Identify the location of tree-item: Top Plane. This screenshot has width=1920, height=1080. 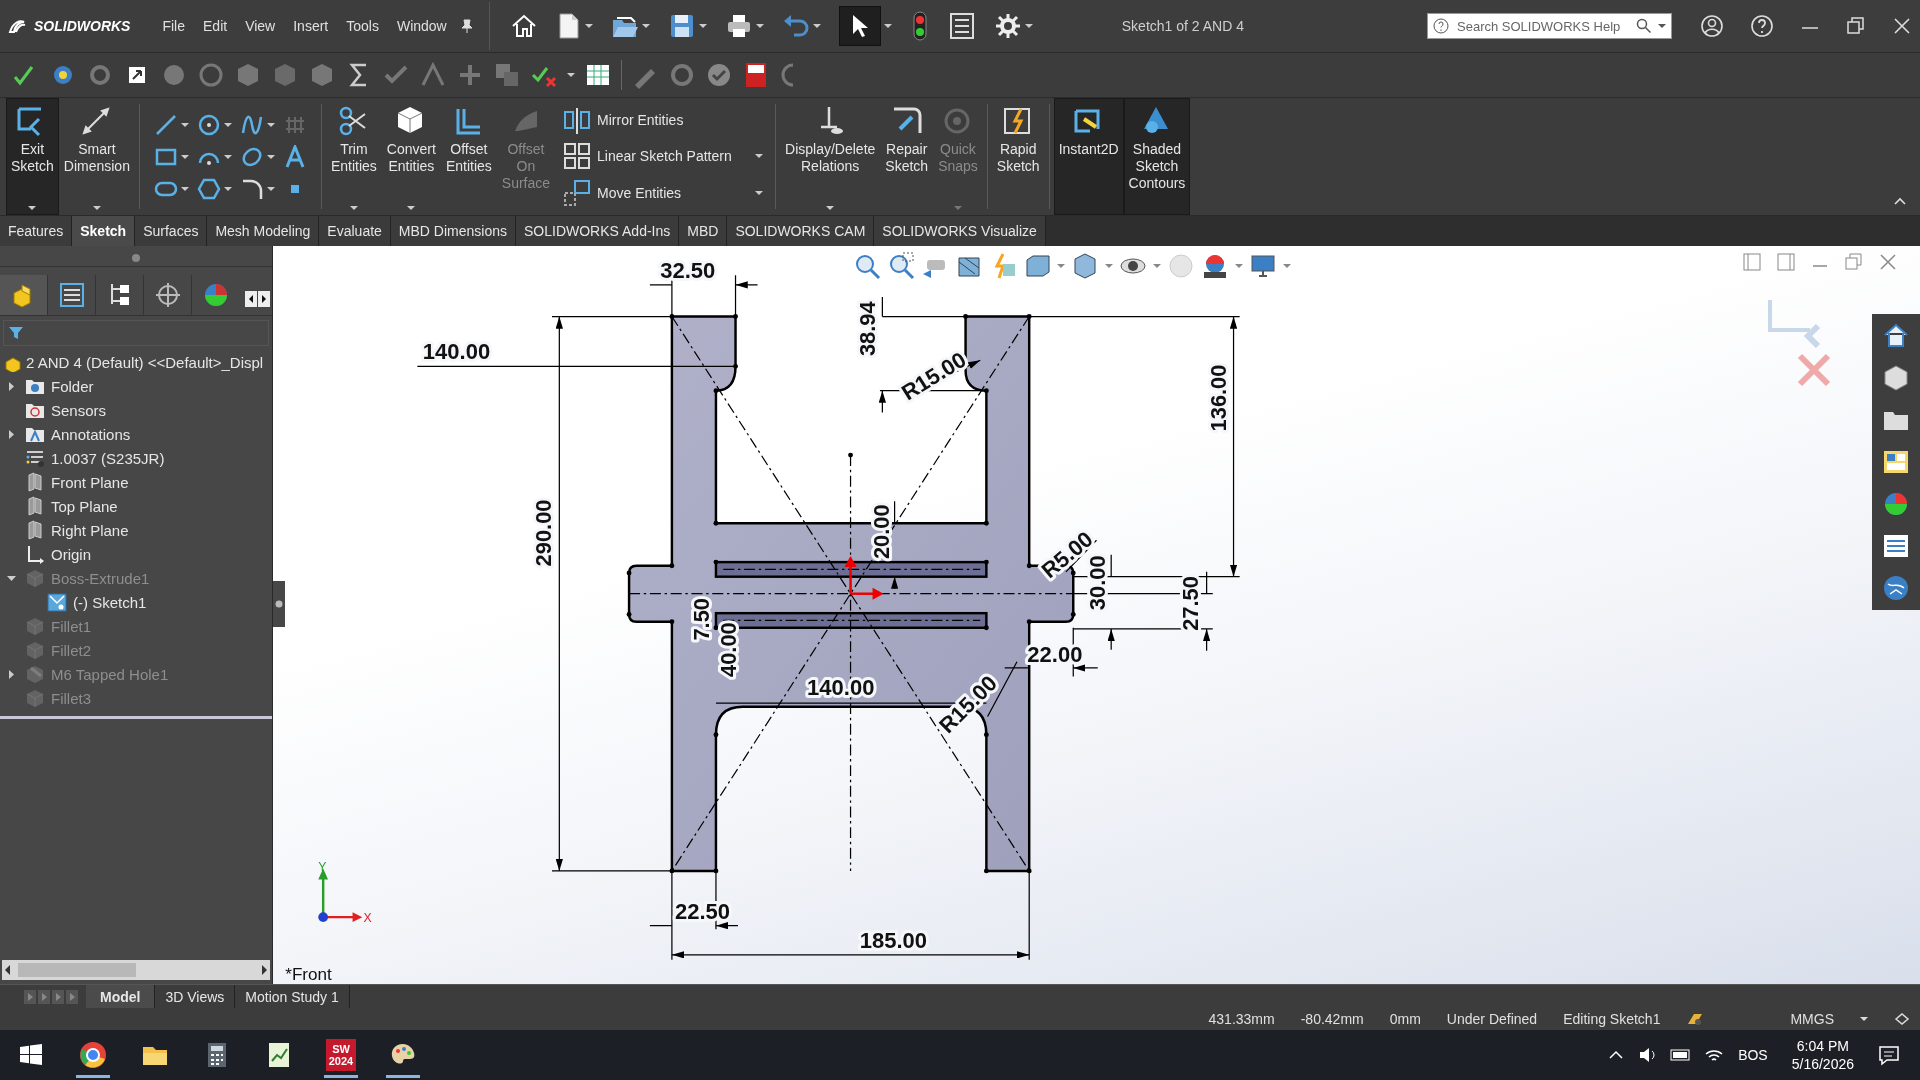
(84, 506).